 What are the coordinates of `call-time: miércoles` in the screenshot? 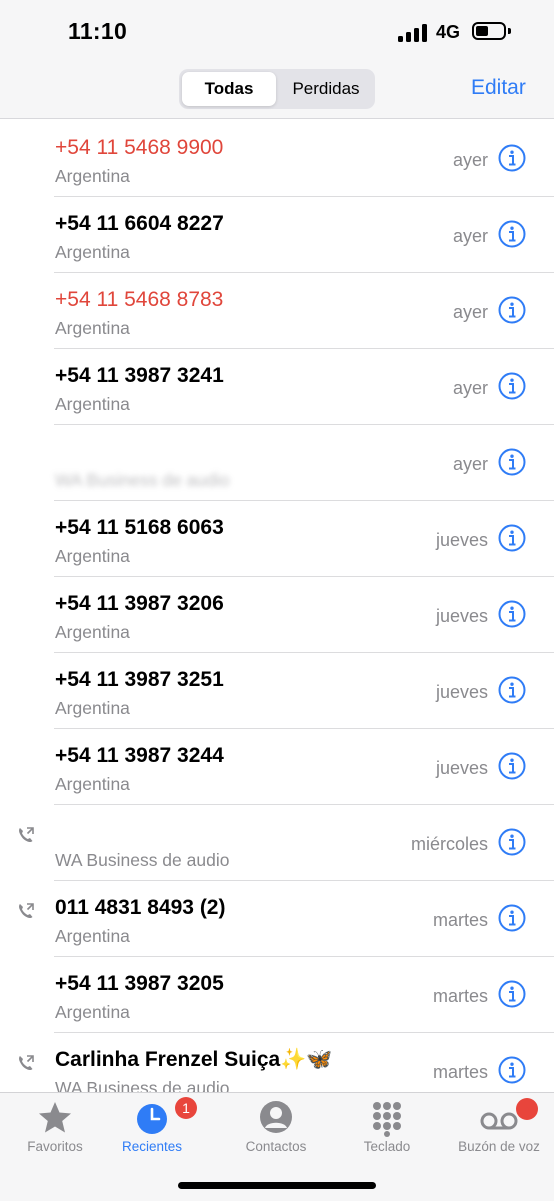 It's located at (449, 844).